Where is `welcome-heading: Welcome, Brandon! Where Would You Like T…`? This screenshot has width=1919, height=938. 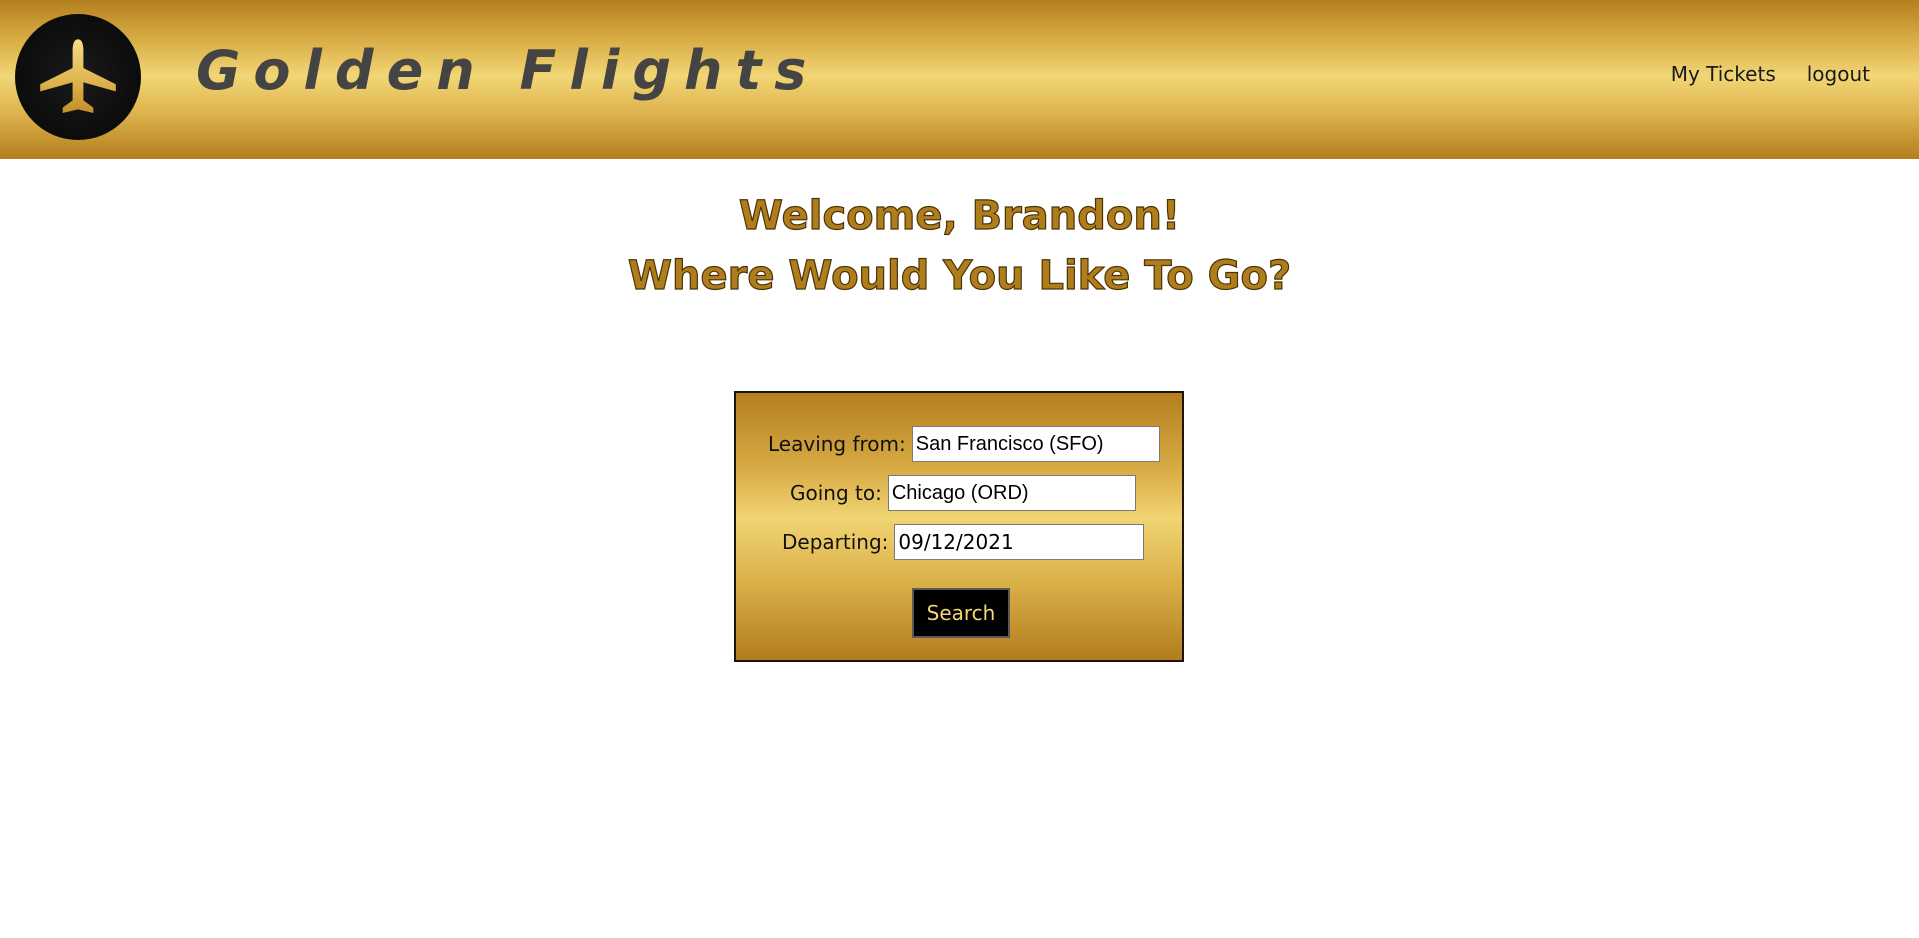
welcome-heading: Welcome, Brandon! Where Would You Like T… is located at coordinates (959, 246).